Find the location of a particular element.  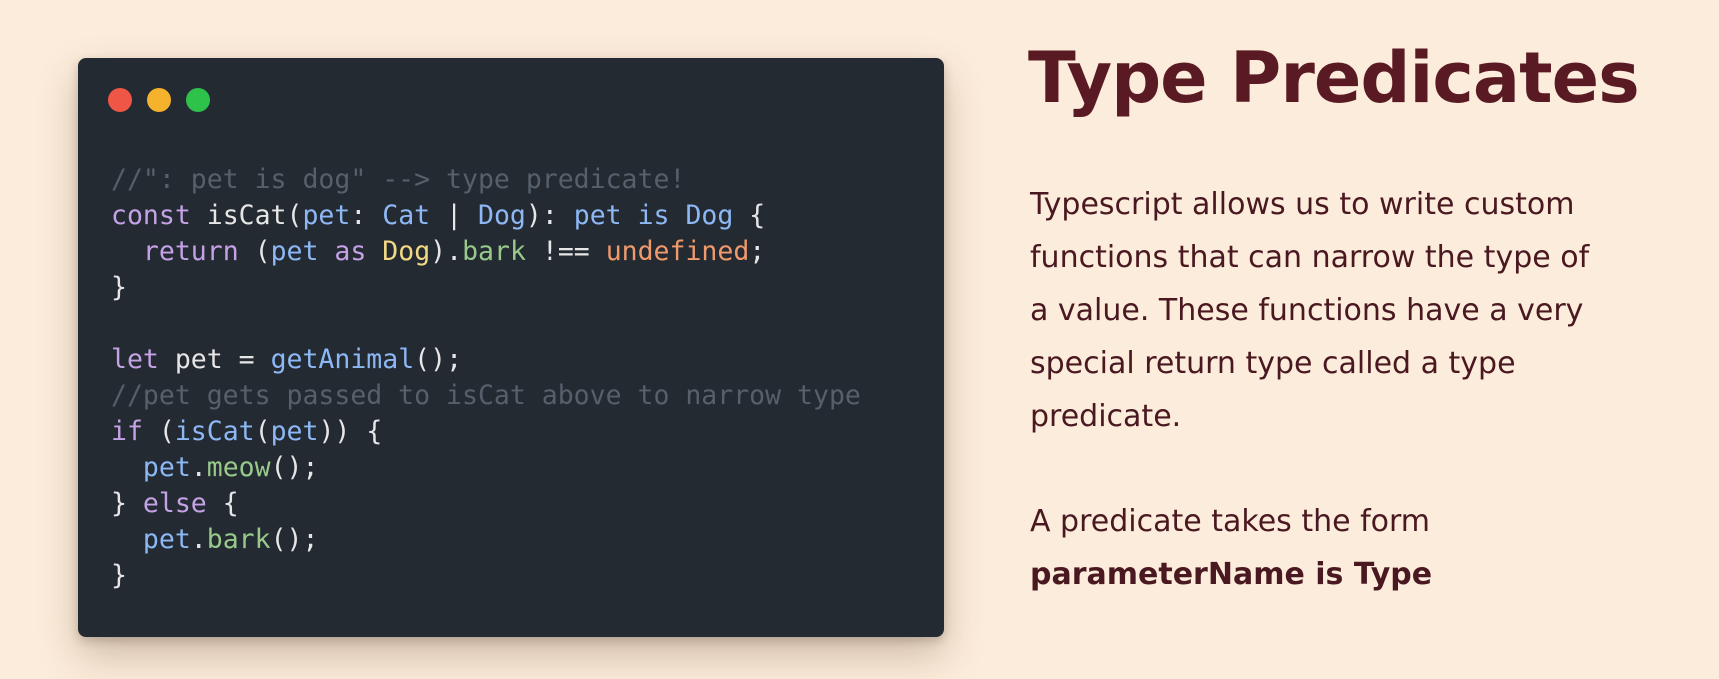

code-line: return (pet as Dog).bark !== undefined; is located at coordinates (486, 252).